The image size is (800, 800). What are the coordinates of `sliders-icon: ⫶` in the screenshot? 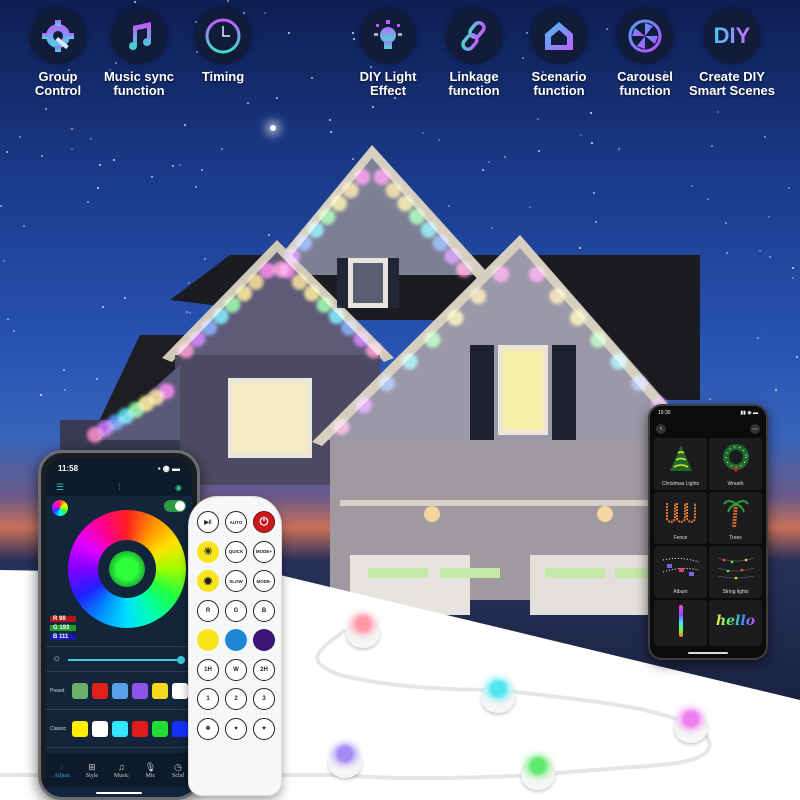 It's located at (62, 766).